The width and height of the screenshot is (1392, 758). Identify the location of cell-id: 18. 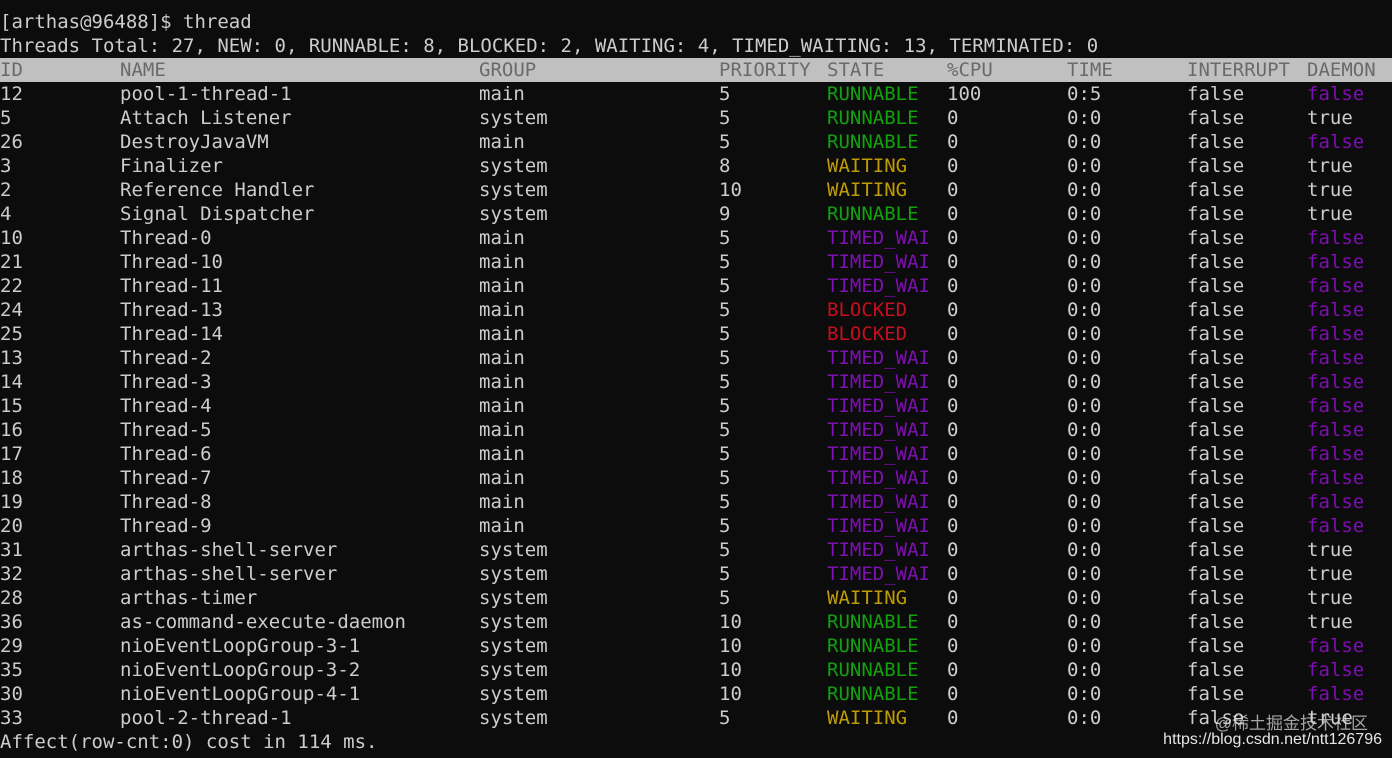
(11, 478).